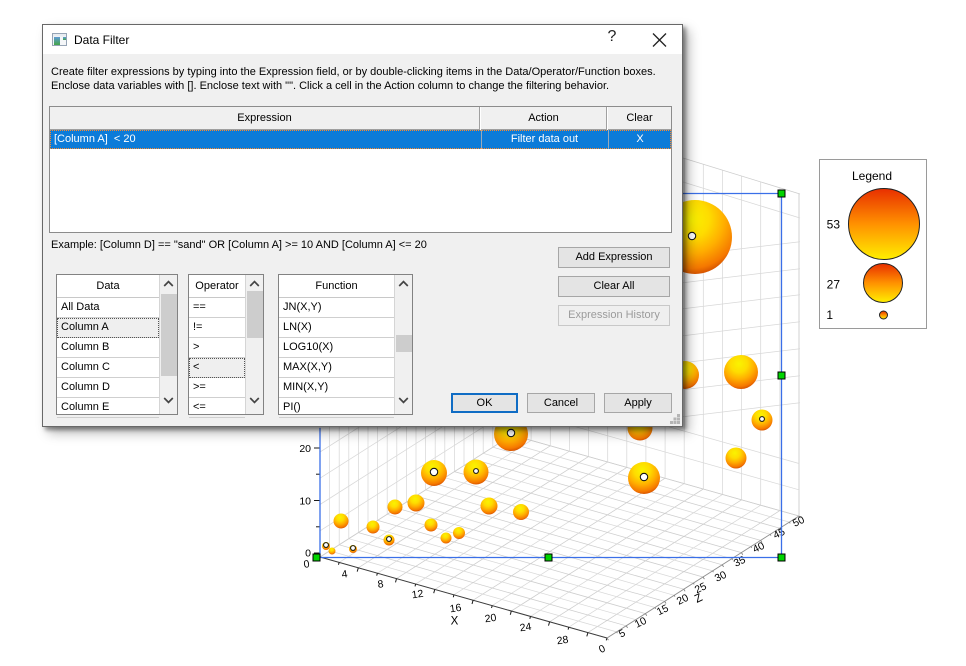 This screenshot has width=966, height=666. I want to click on svg-text: 8, so click(381, 584).